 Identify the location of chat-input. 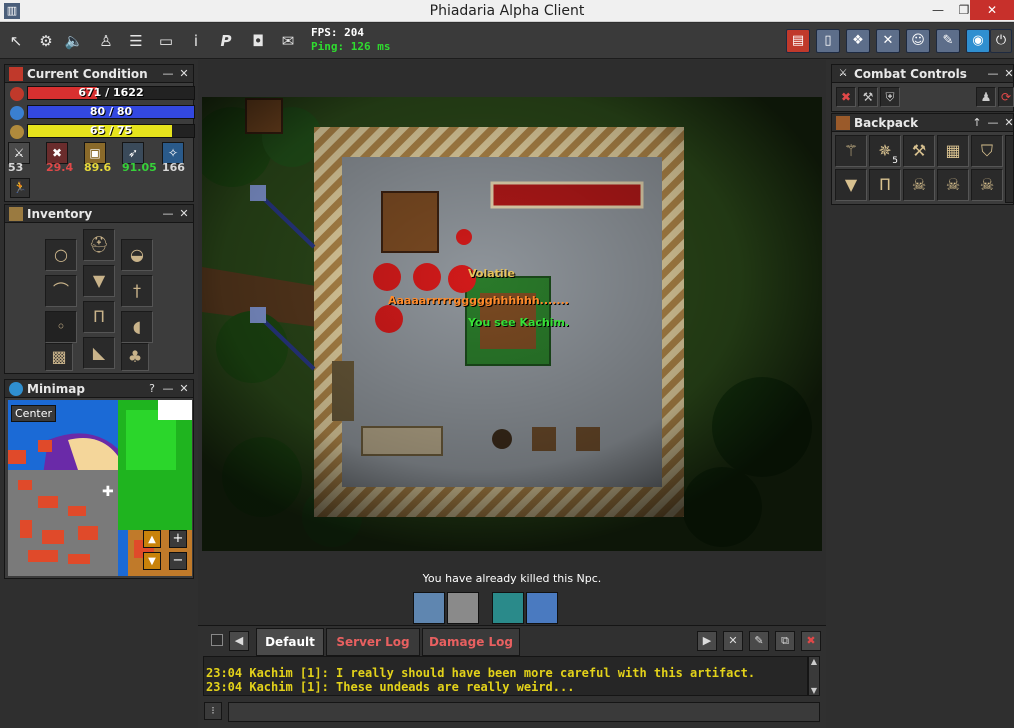
(524, 712).